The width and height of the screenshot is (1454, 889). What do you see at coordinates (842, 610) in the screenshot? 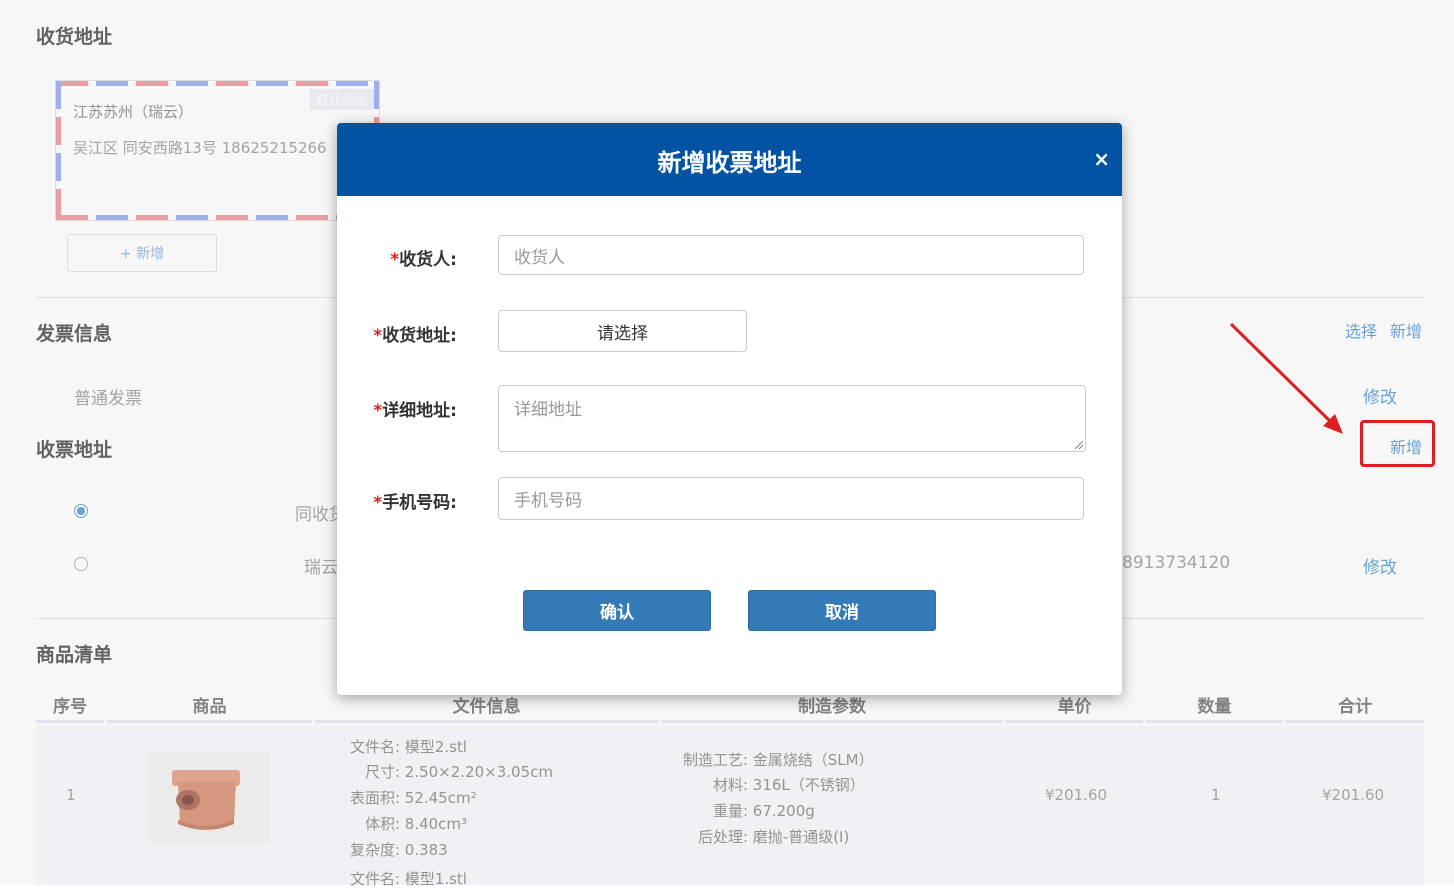
I see `cancel-button: 取消` at bounding box center [842, 610].